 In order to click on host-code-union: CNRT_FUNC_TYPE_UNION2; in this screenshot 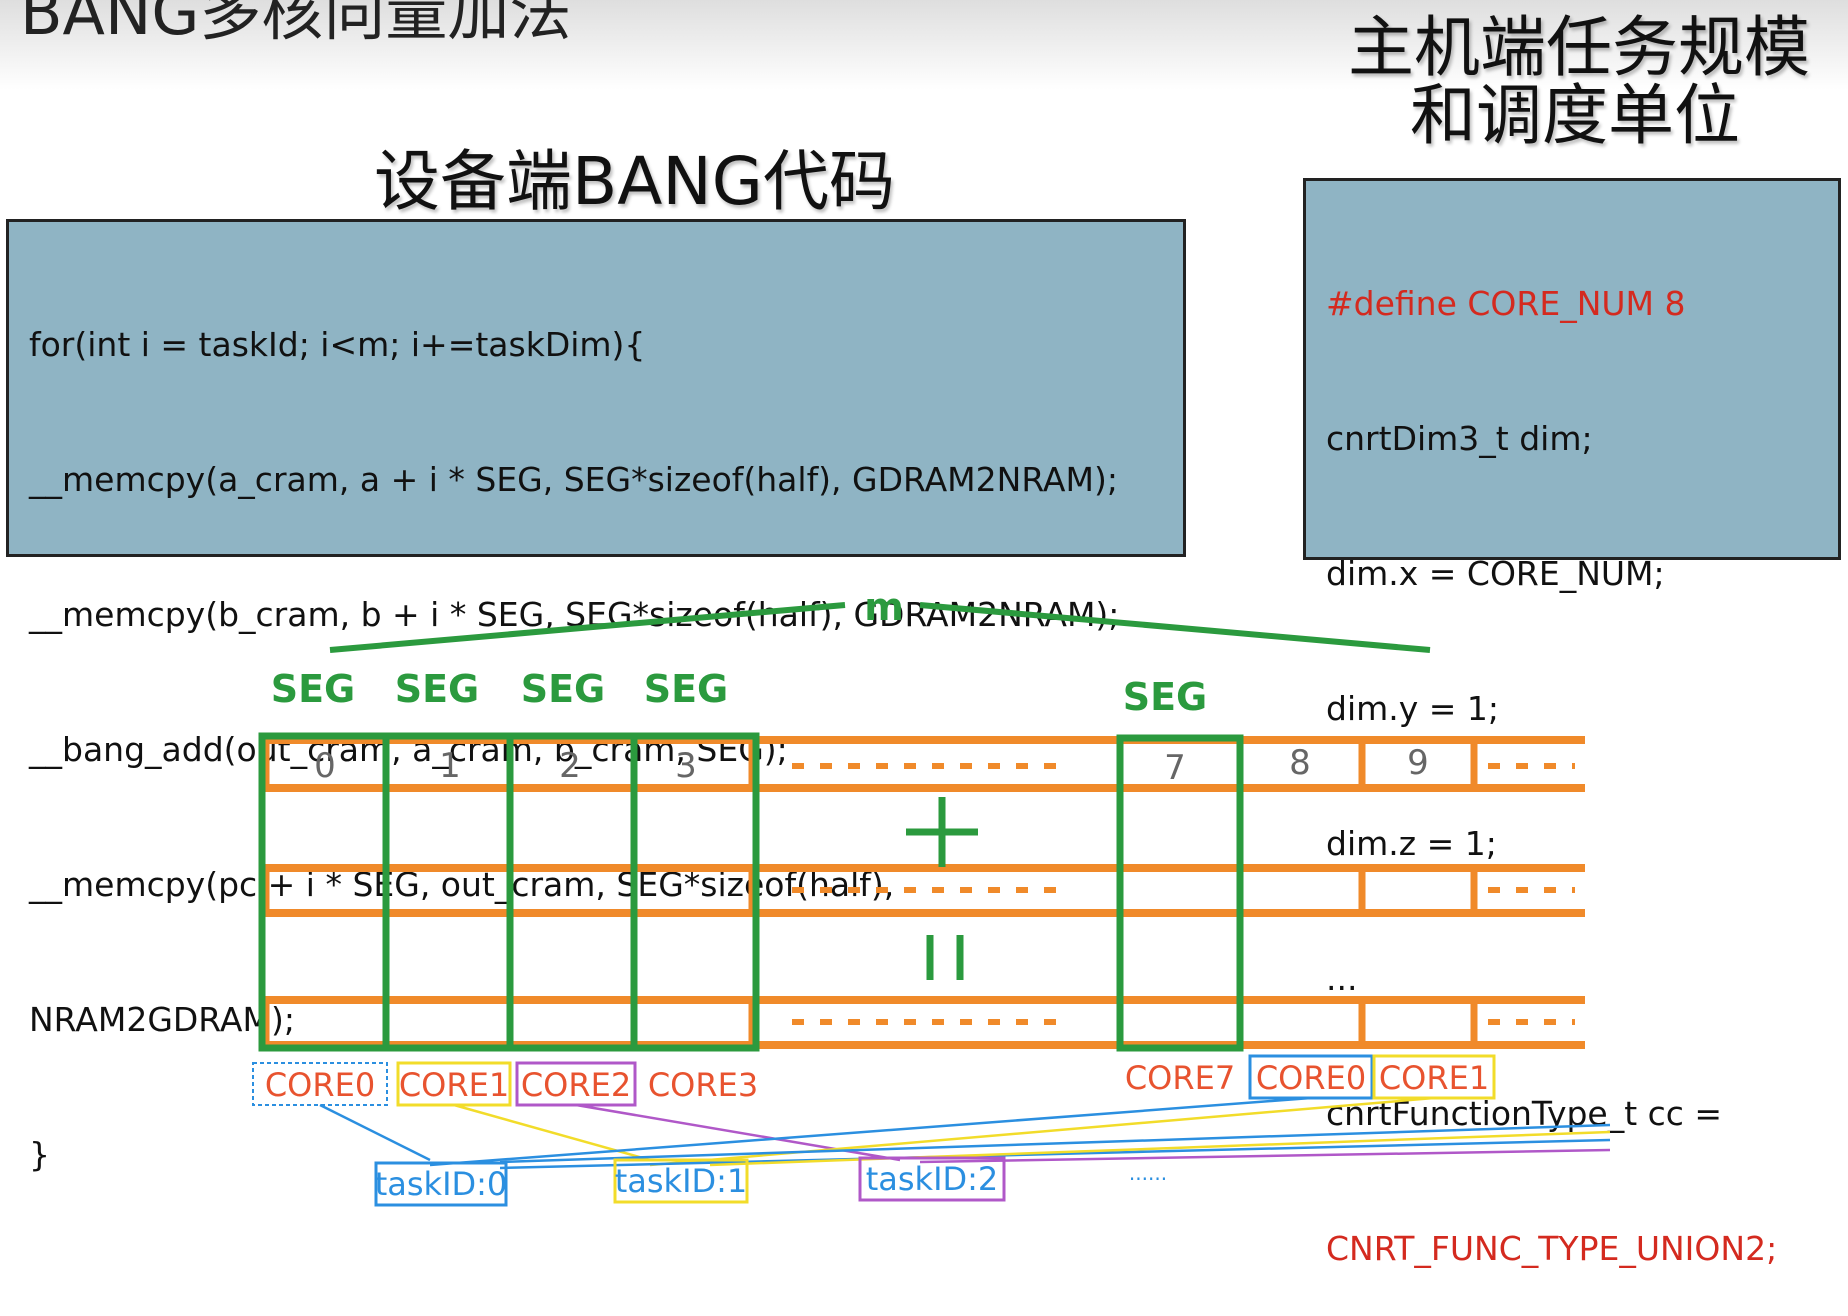, I will do `click(1552, 1248)`.